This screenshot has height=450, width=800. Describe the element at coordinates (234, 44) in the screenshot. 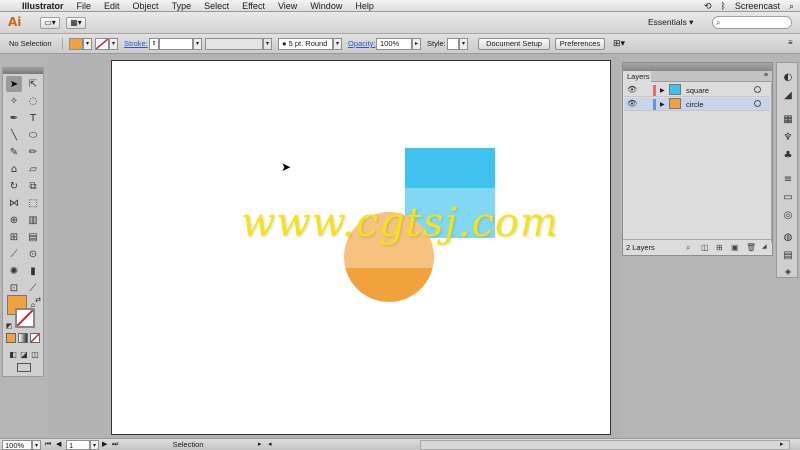

I see `variable-width-profile` at that location.